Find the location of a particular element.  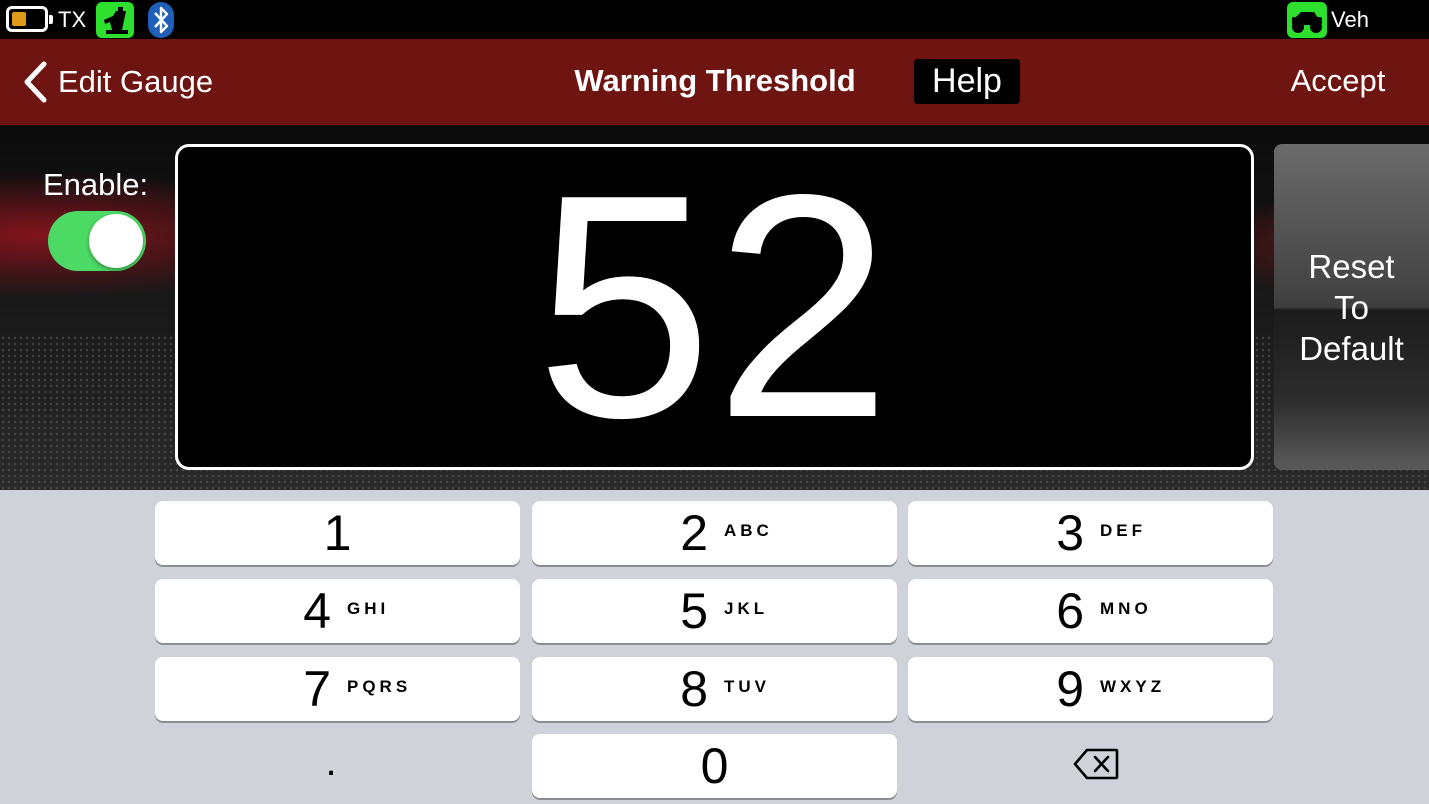

key-decimal-label: . is located at coordinates (331, 762).